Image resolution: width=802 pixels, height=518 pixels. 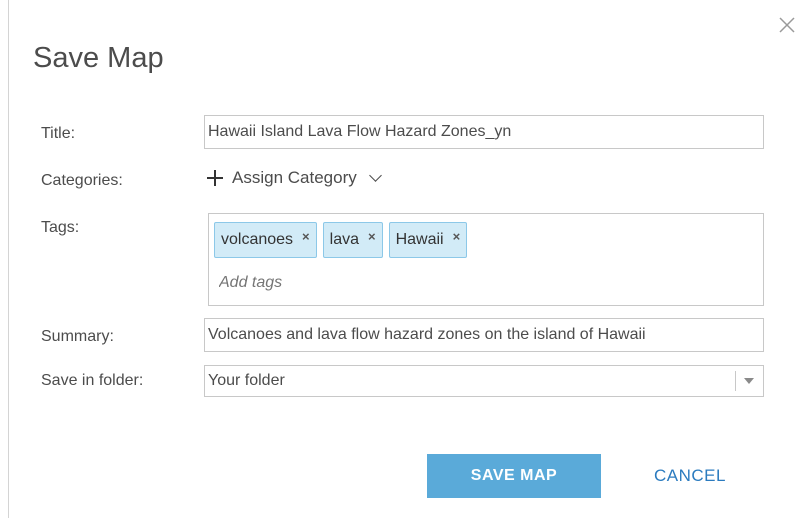 I want to click on tag-label: volcanoes, so click(x=257, y=239).